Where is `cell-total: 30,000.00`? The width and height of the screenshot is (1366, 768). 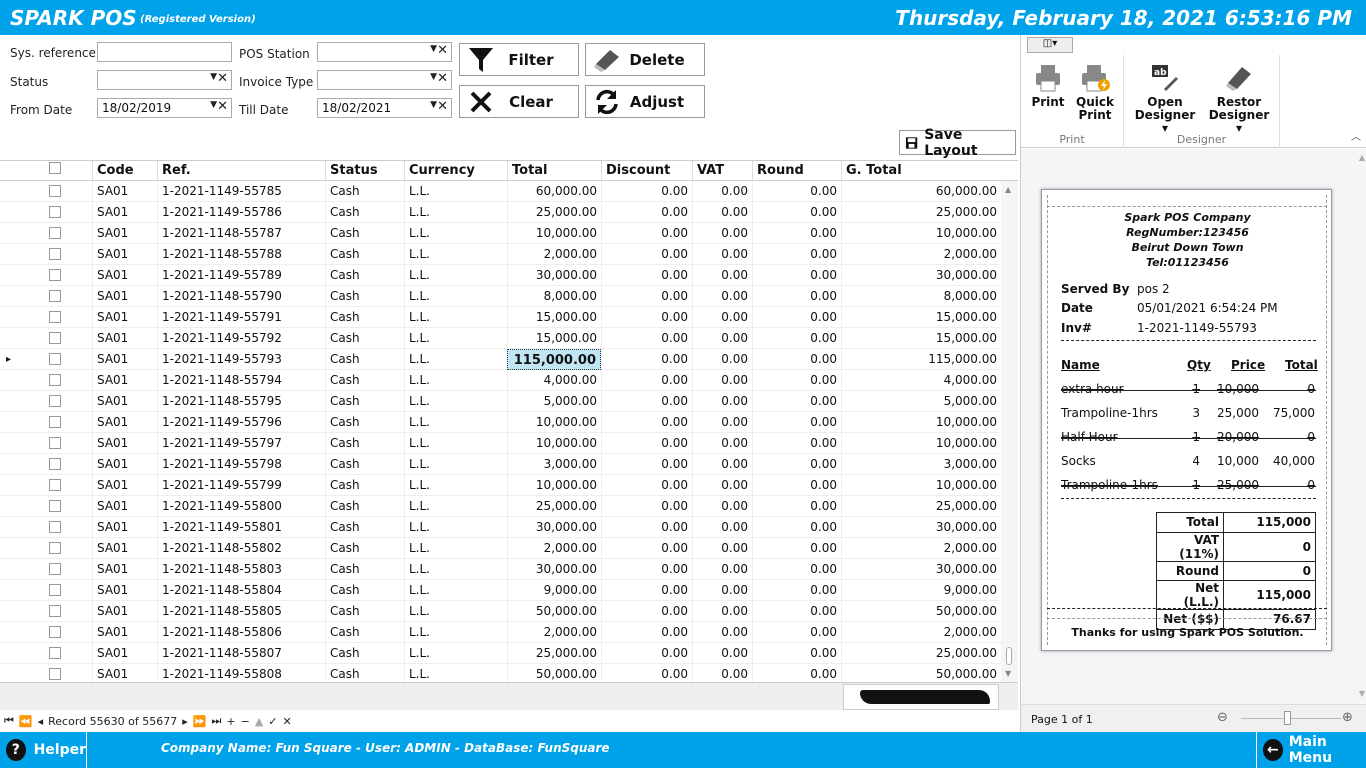
cell-total: 30,000.00 is located at coordinates (554, 527).